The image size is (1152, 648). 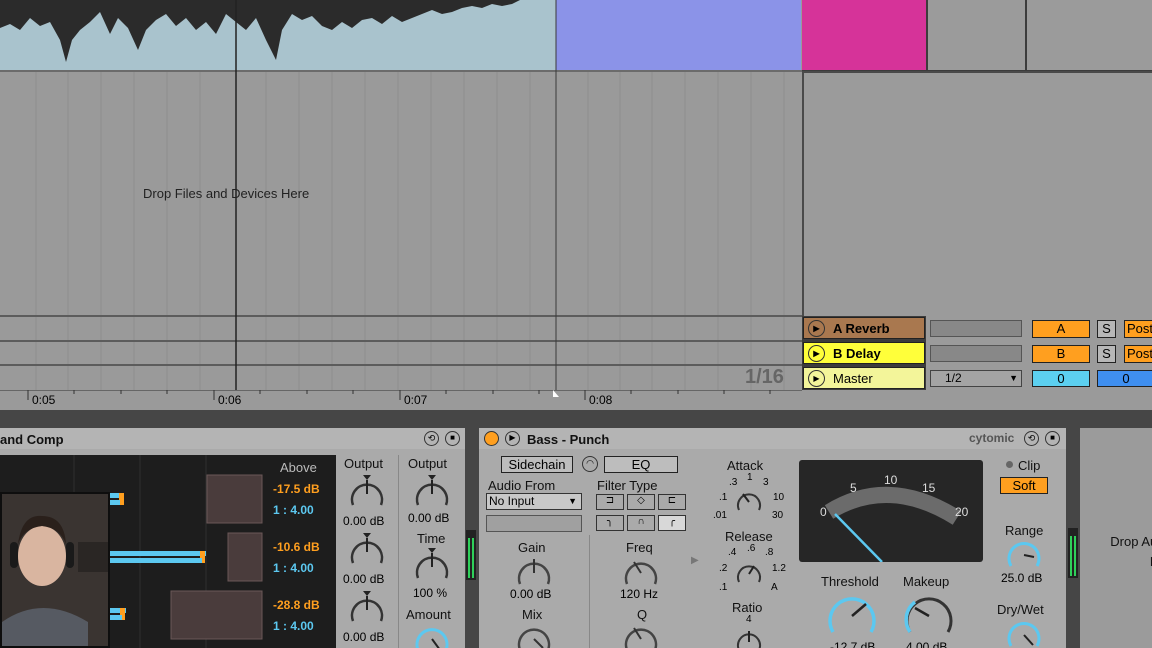 What do you see at coordinates (864, 35) in the screenshot?
I see `clip-slot-pink` at bounding box center [864, 35].